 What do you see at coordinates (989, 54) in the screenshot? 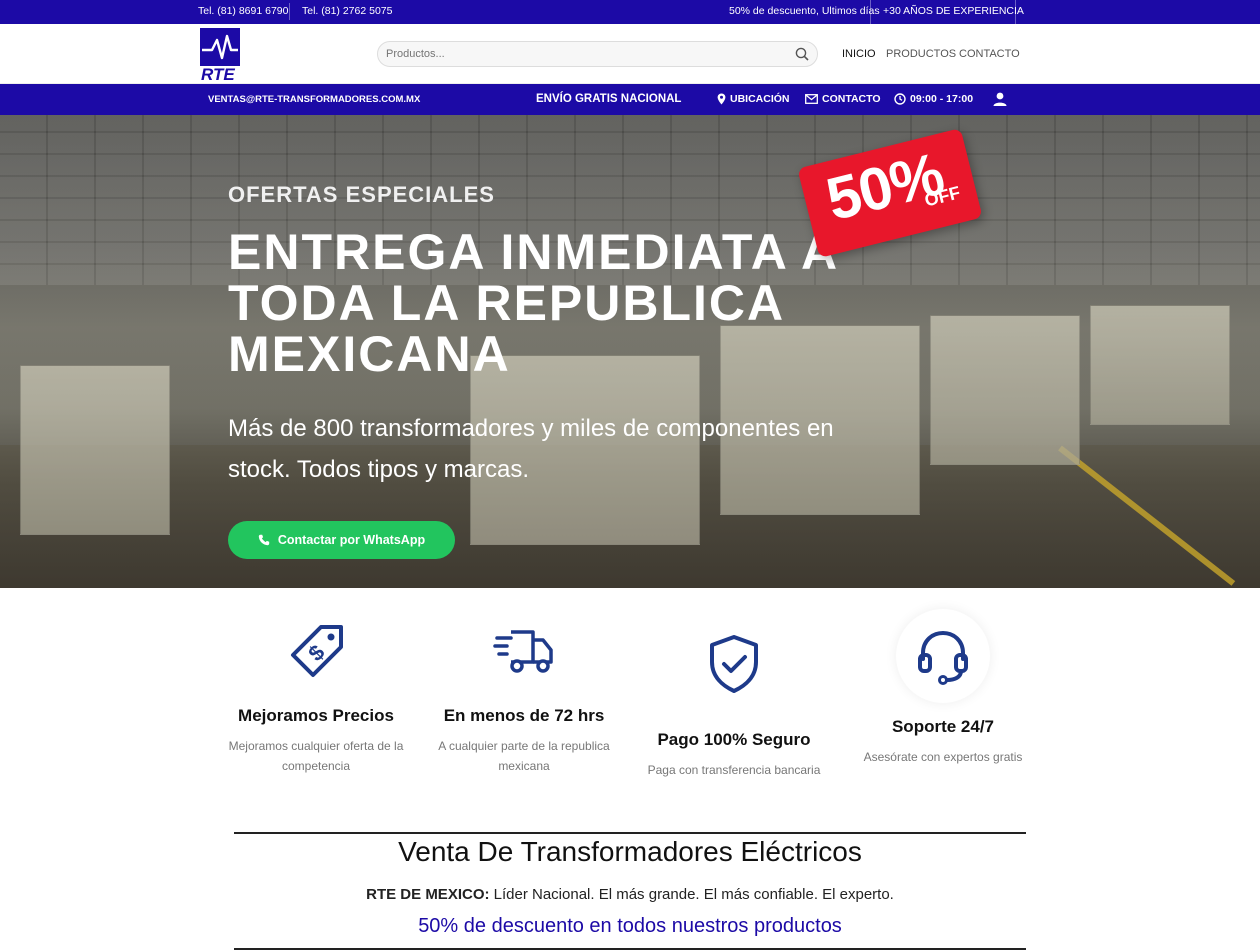
I see `nav-contacto: CONTACTO` at bounding box center [989, 54].